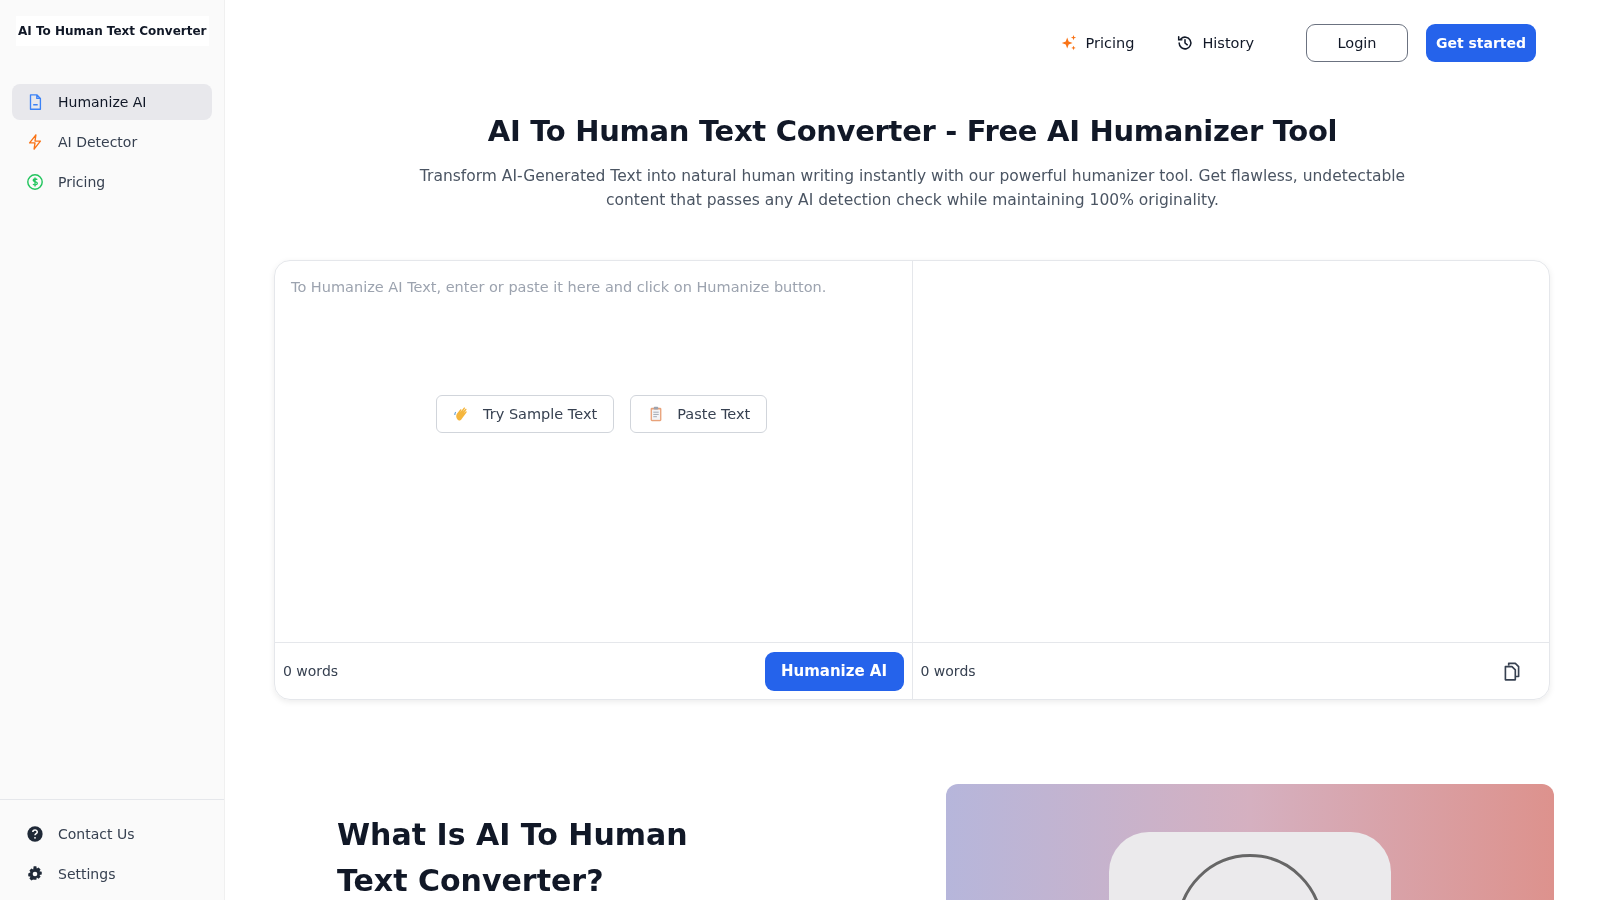 The image size is (1600, 900). I want to click on action-button: Try Sample Text, so click(525, 414).